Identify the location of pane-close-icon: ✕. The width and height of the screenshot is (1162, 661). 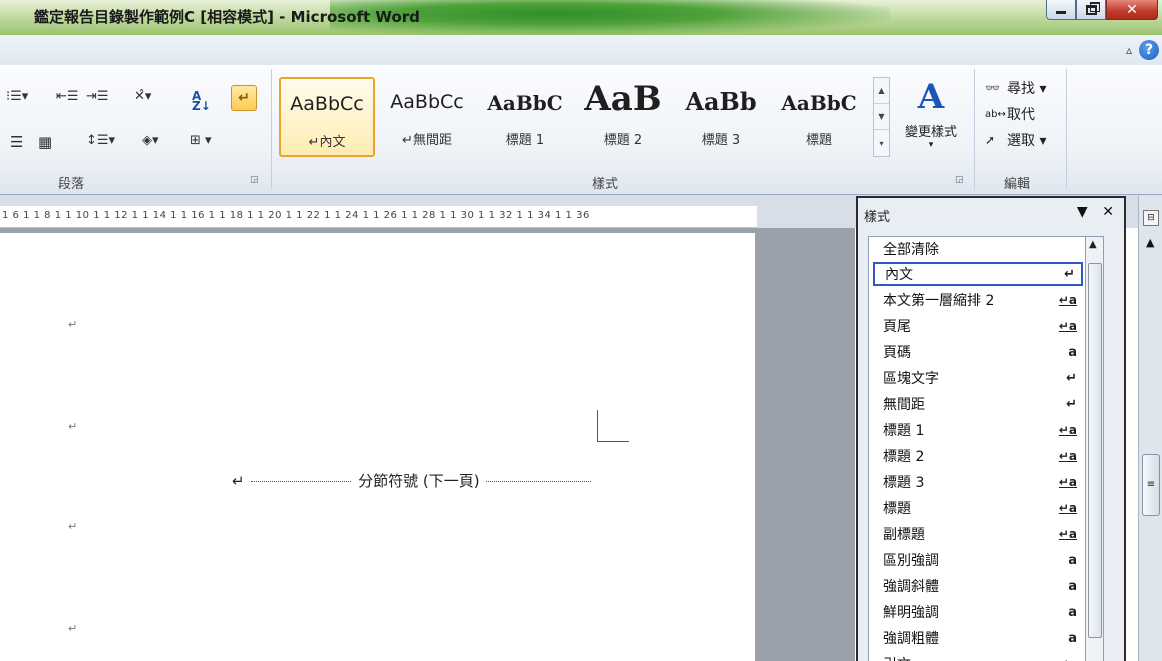
(1108, 212).